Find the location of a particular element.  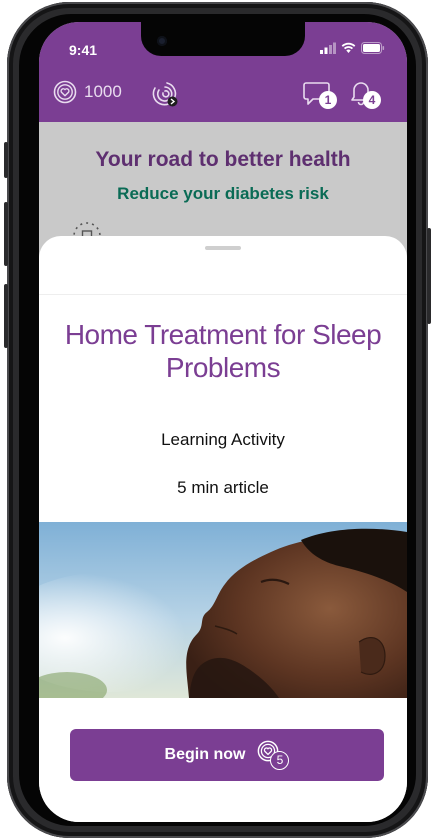

progress-ring-icon is located at coordinates (165, 94).